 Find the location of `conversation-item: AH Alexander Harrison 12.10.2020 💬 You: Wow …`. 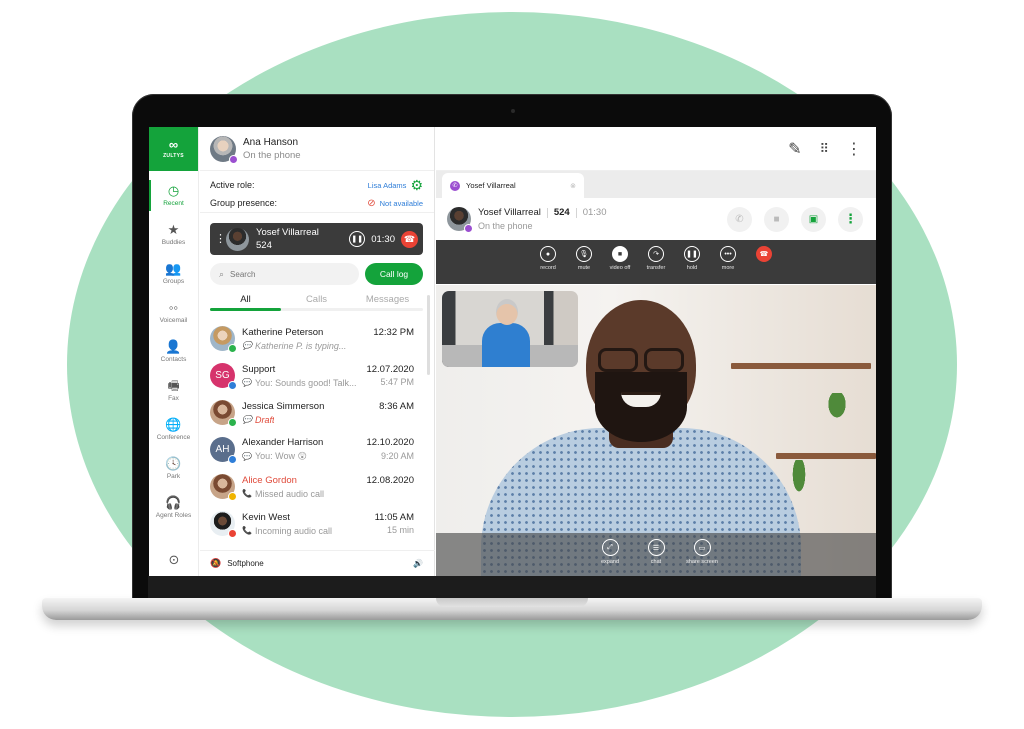

conversation-item: AH Alexander Harrison 12.10.2020 💬 You: Wow … is located at coordinates (312, 449).